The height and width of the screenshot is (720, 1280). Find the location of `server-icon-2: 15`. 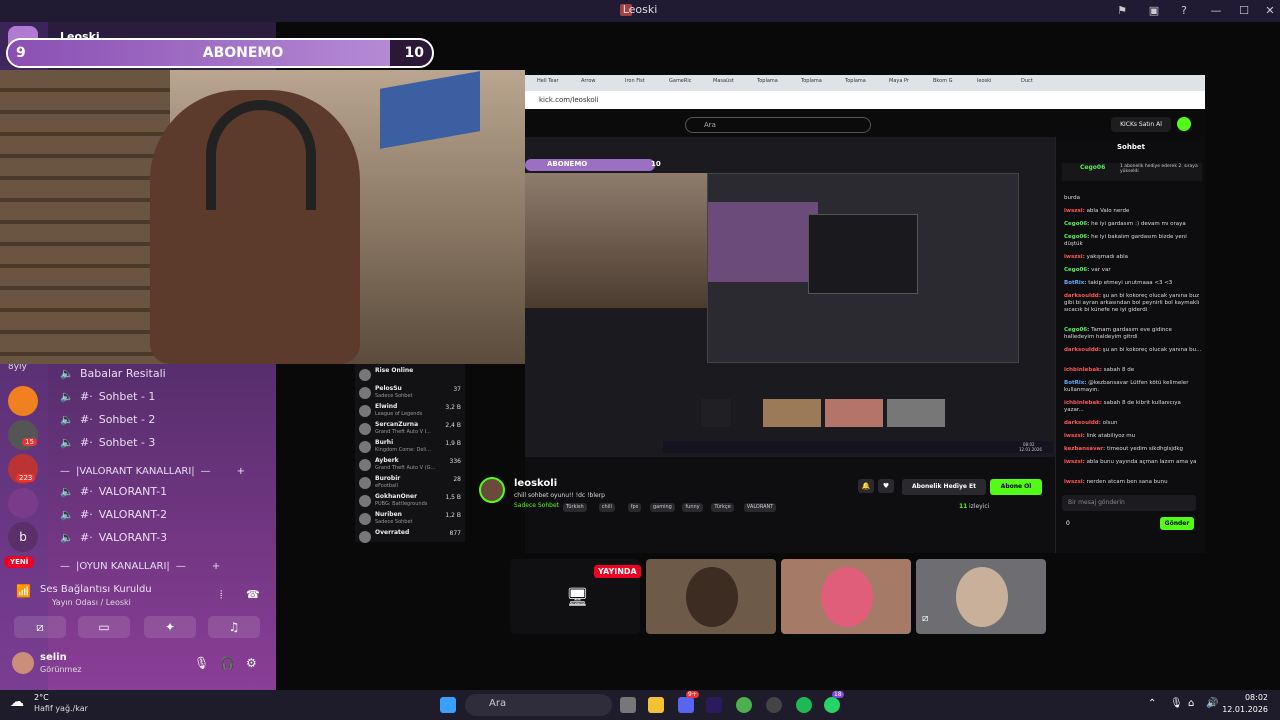

server-icon-2: 15 is located at coordinates (23, 435).